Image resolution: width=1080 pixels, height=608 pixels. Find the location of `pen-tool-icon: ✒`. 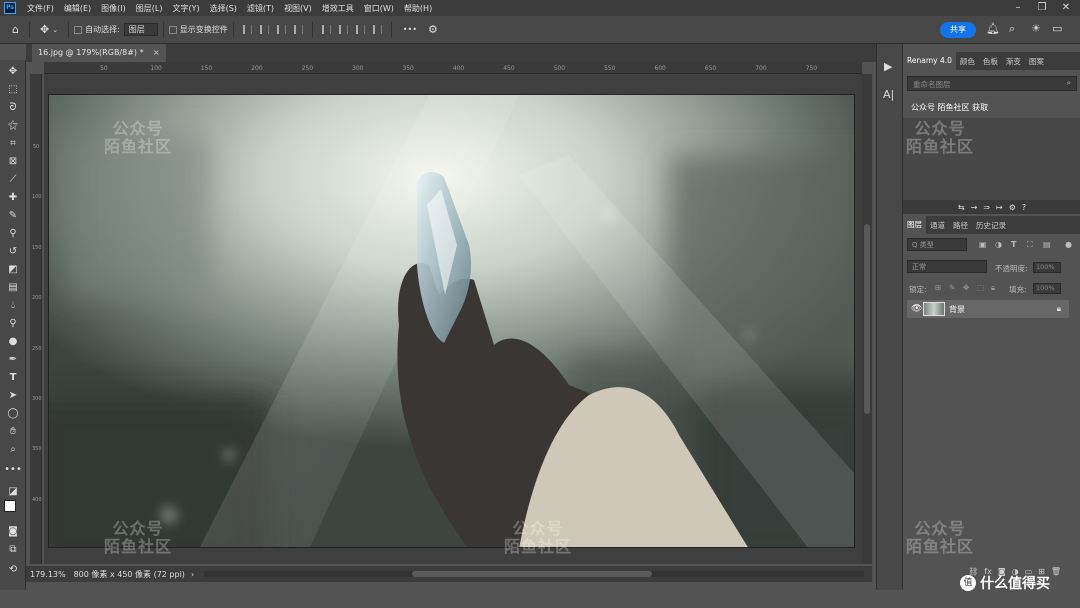

pen-tool-icon: ✒ is located at coordinates (13, 360).